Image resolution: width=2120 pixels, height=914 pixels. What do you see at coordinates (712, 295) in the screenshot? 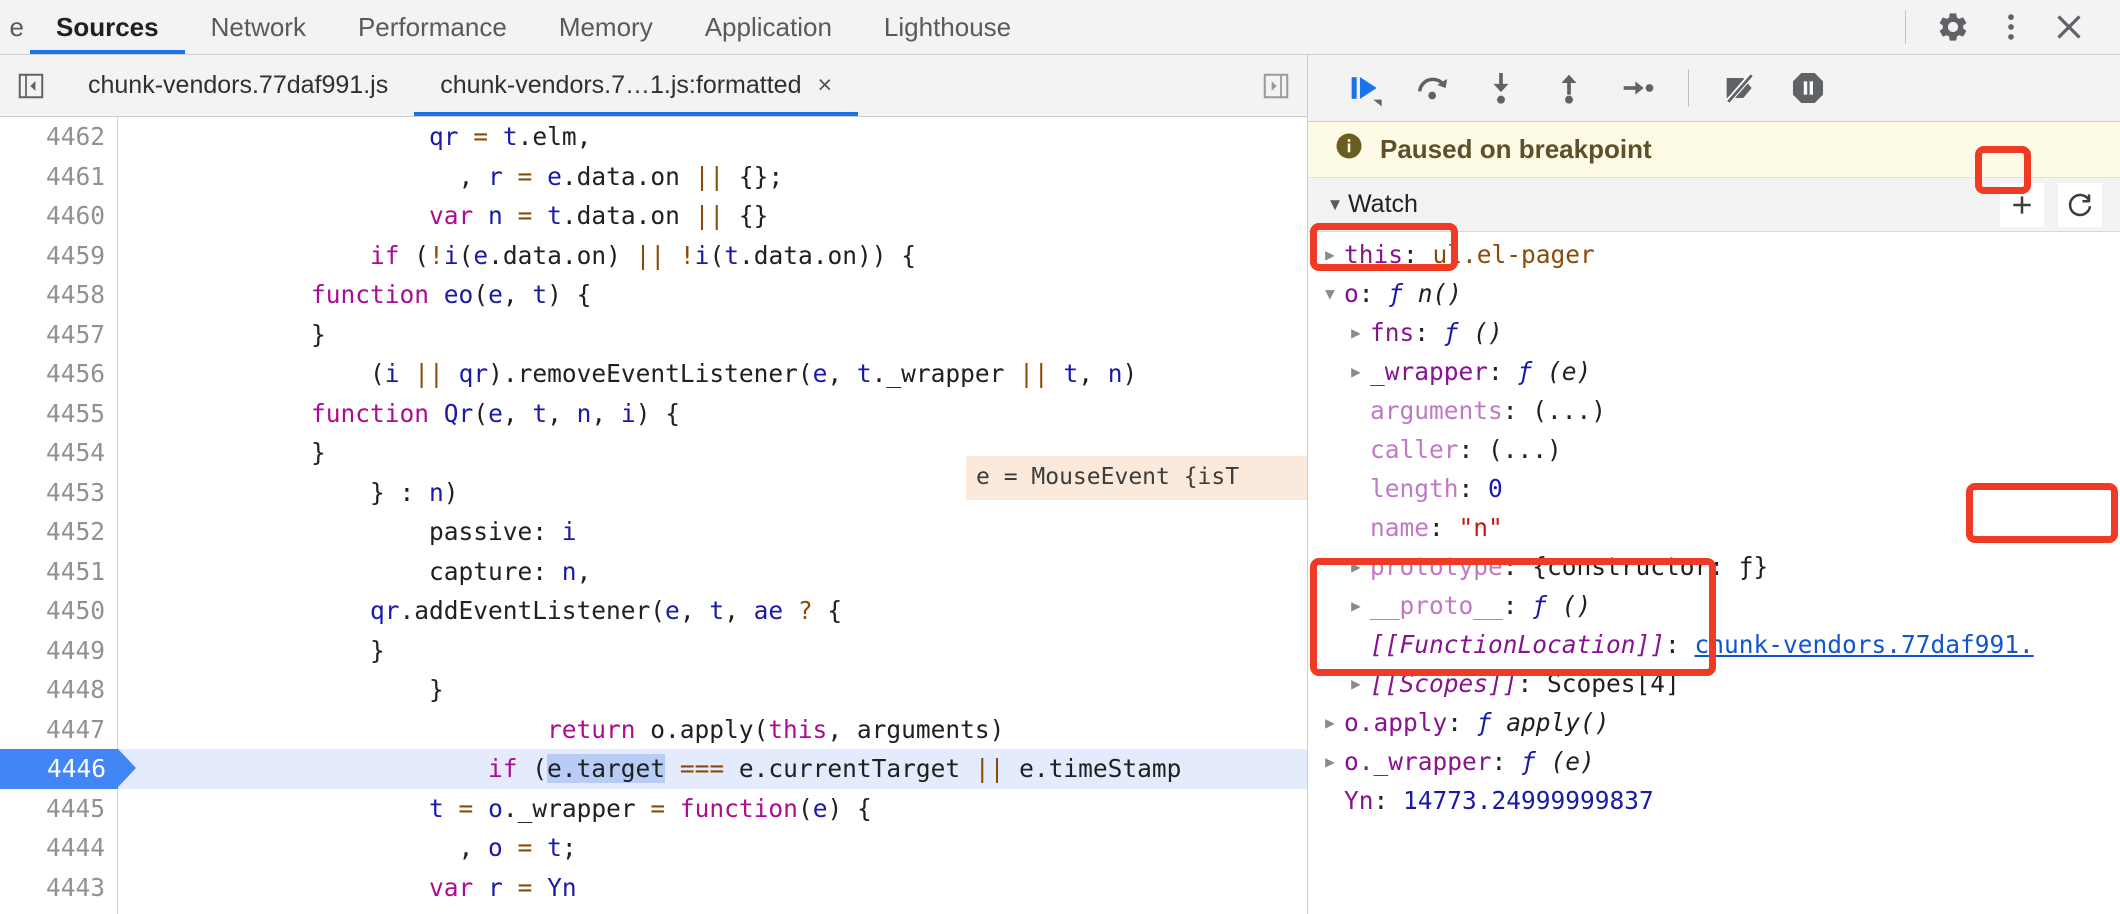
I see `code-line-text: function eo(e, t) {` at bounding box center [712, 295].